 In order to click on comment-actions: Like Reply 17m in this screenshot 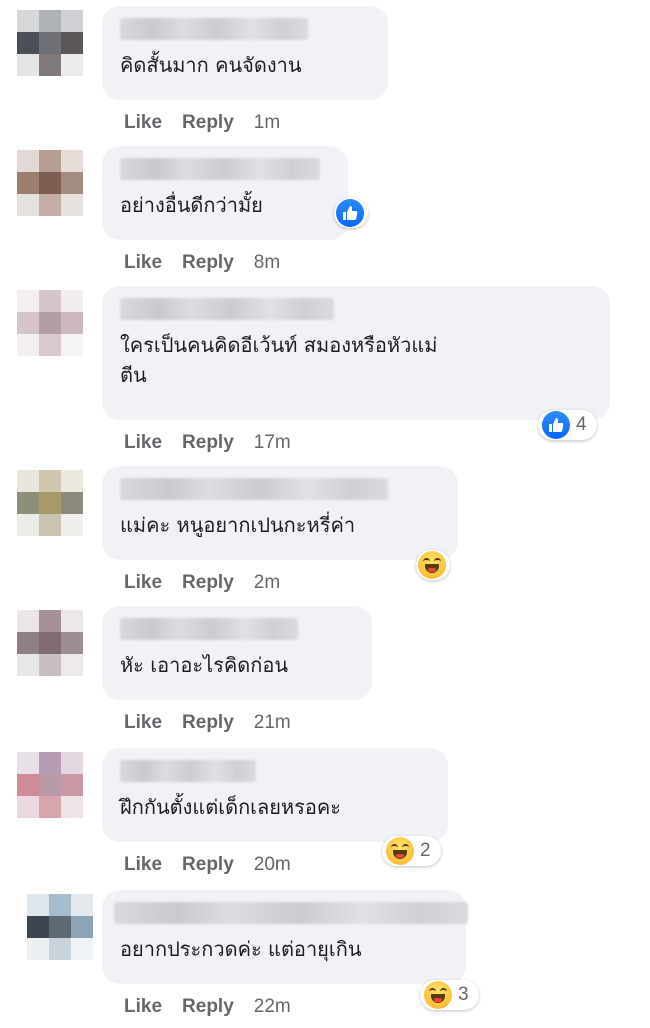, I will do `click(207, 443)`.